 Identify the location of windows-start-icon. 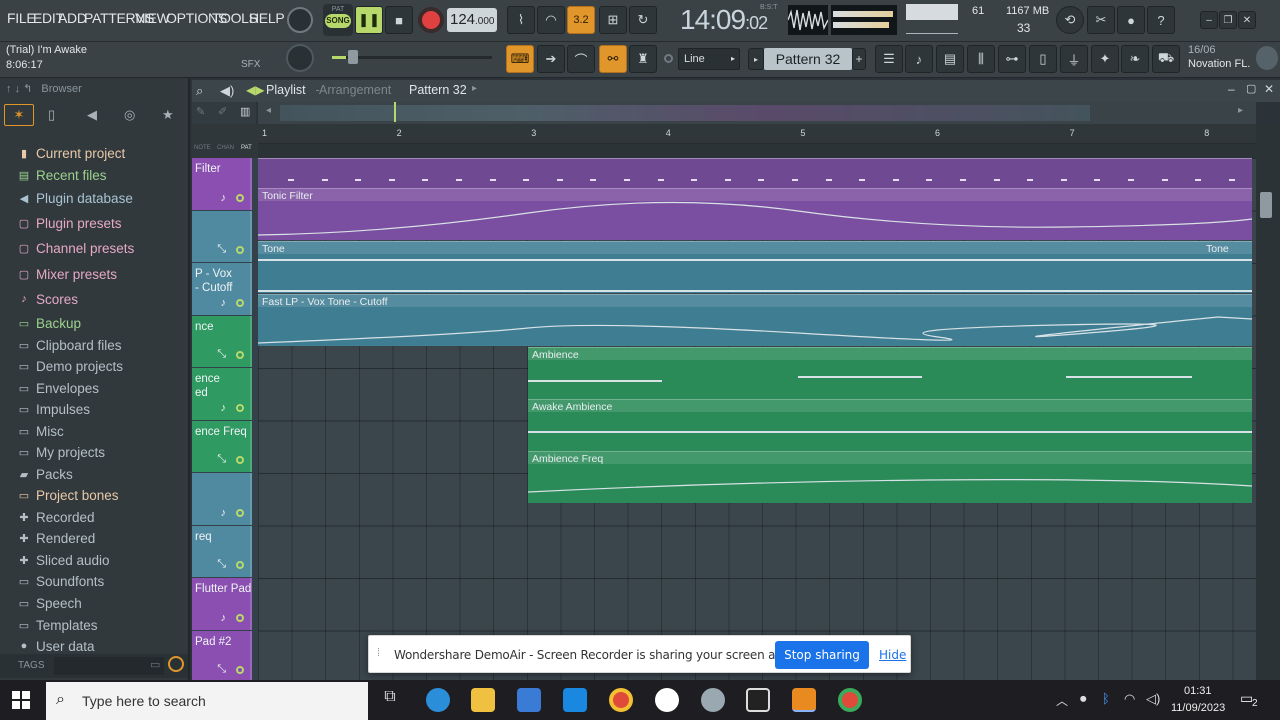
(21, 700).